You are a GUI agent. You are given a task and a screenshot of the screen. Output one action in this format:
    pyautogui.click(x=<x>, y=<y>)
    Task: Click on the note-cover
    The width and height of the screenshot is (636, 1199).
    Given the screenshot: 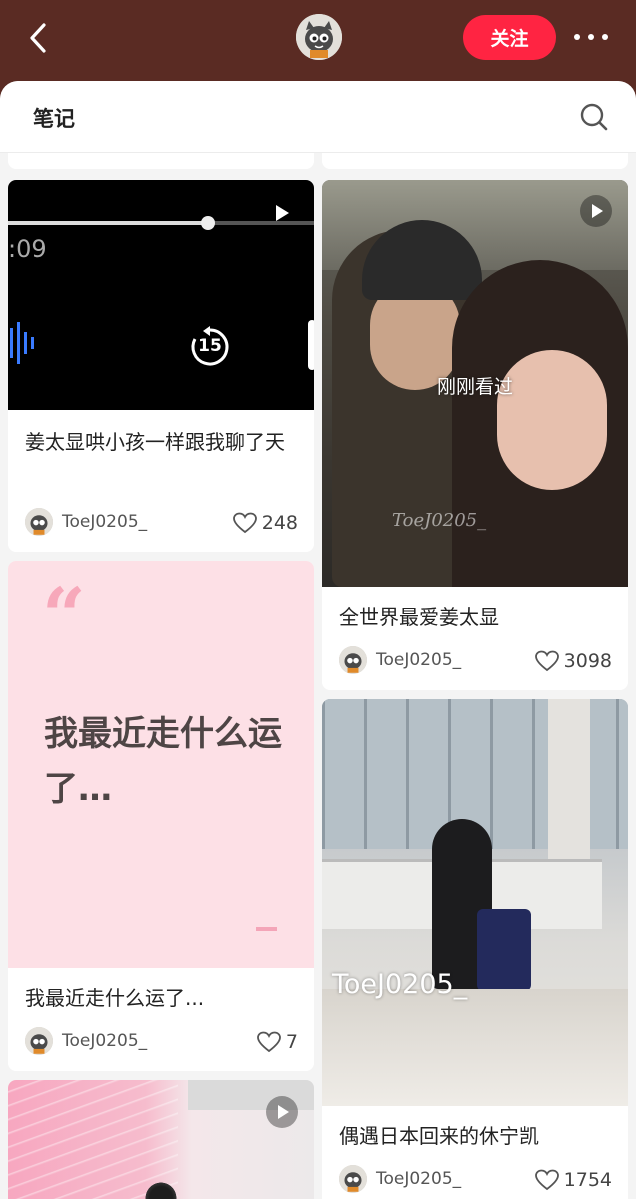 What is the action you would take?
    pyautogui.click(x=161, y=1139)
    